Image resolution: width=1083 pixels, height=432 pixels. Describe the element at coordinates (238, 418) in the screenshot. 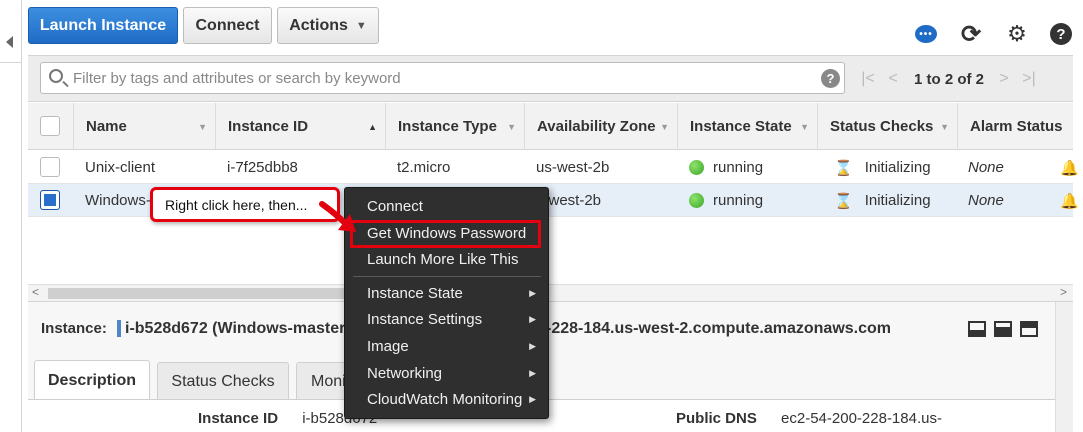

I see `field-label: Instance ID` at that location.